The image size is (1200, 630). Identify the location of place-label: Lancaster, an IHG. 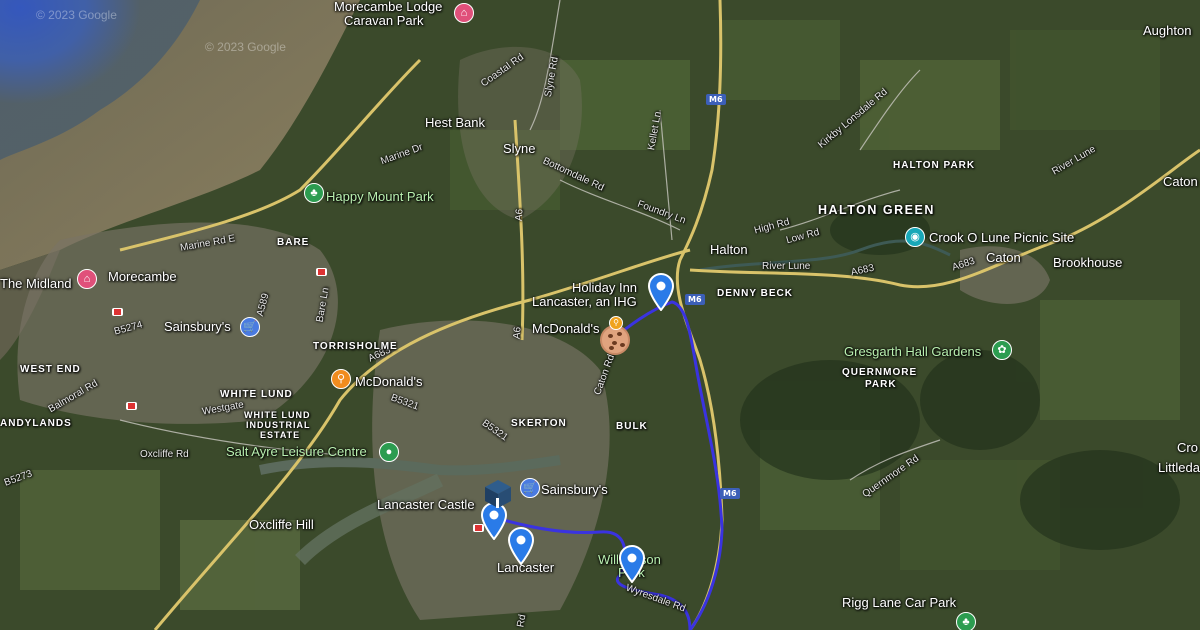
(584, 301).